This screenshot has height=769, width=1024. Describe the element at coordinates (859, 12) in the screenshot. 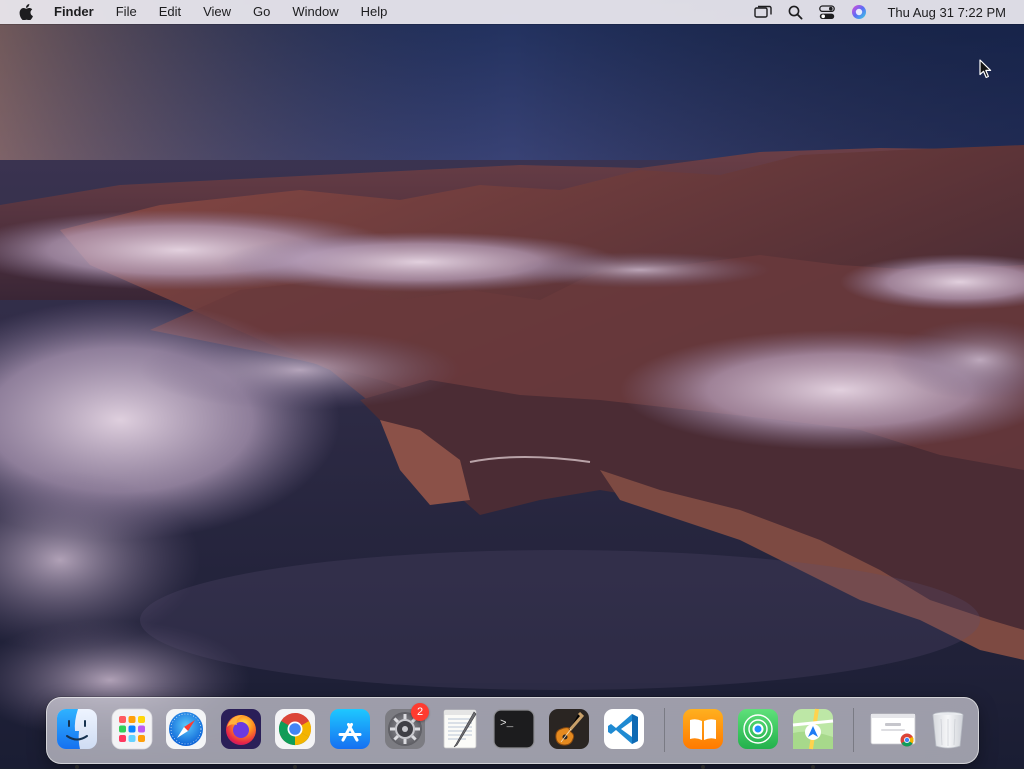

I see `siri-icon` at that location.